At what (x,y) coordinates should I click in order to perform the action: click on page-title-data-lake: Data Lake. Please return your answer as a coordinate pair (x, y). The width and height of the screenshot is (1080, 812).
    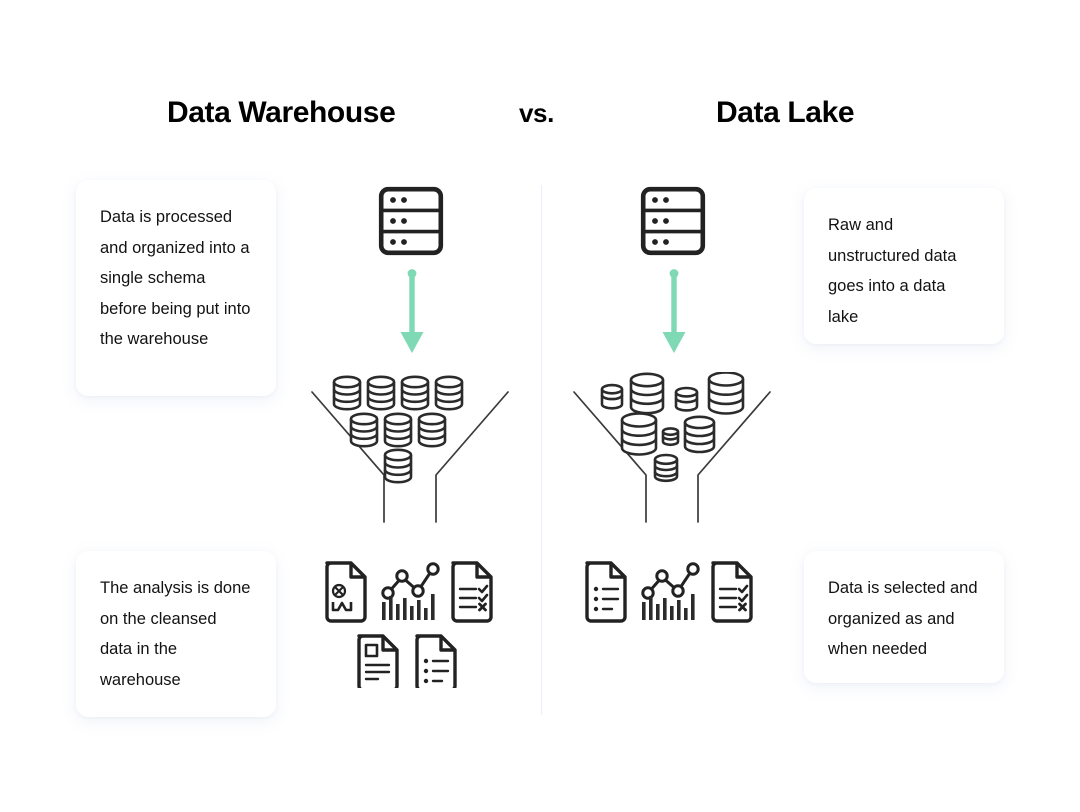
    Looking at the image, I should click on (785, 112).